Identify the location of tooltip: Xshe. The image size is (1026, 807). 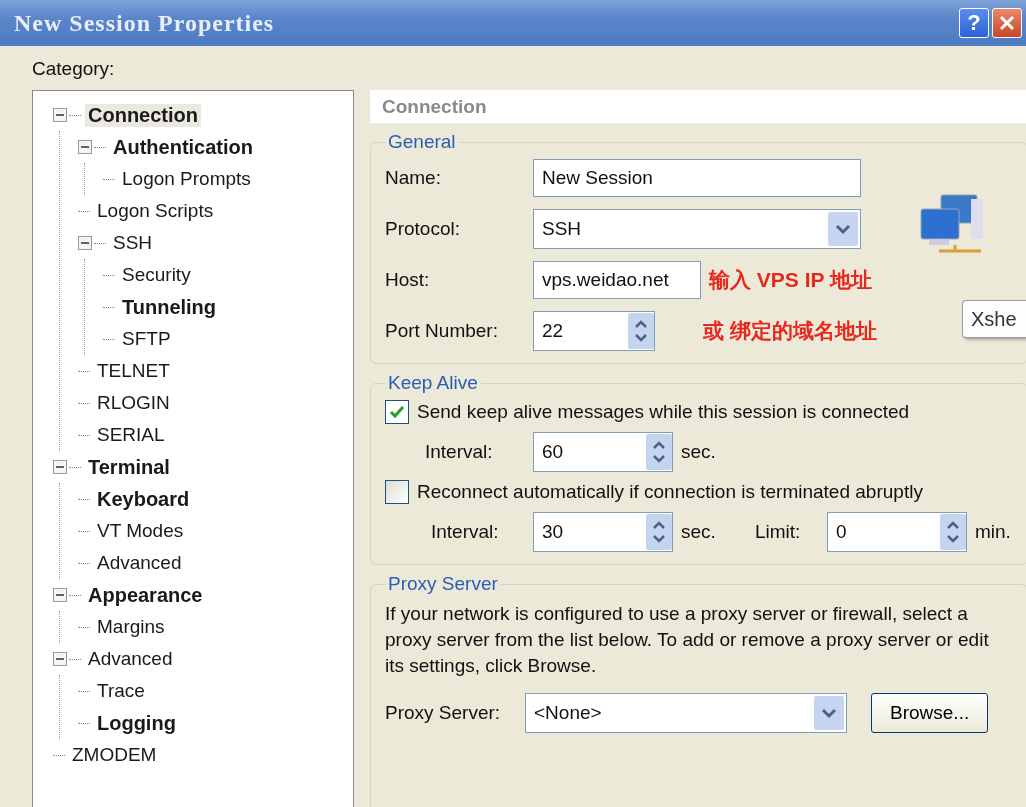
(994, 319).